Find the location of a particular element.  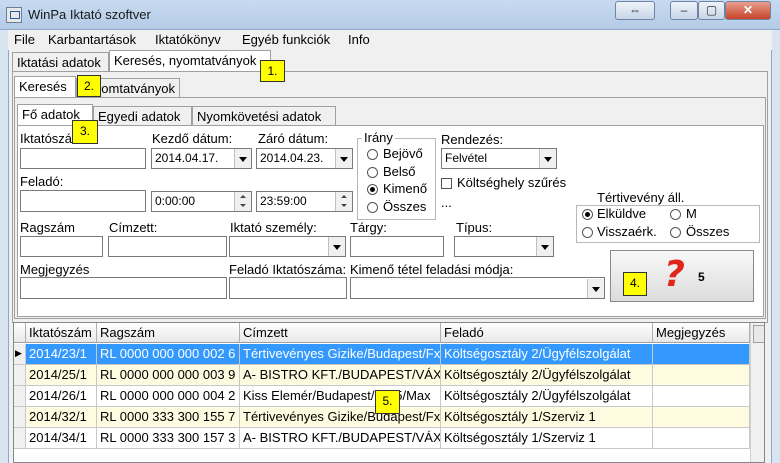

grid-scrollbar is located at coordinates (757, 392).